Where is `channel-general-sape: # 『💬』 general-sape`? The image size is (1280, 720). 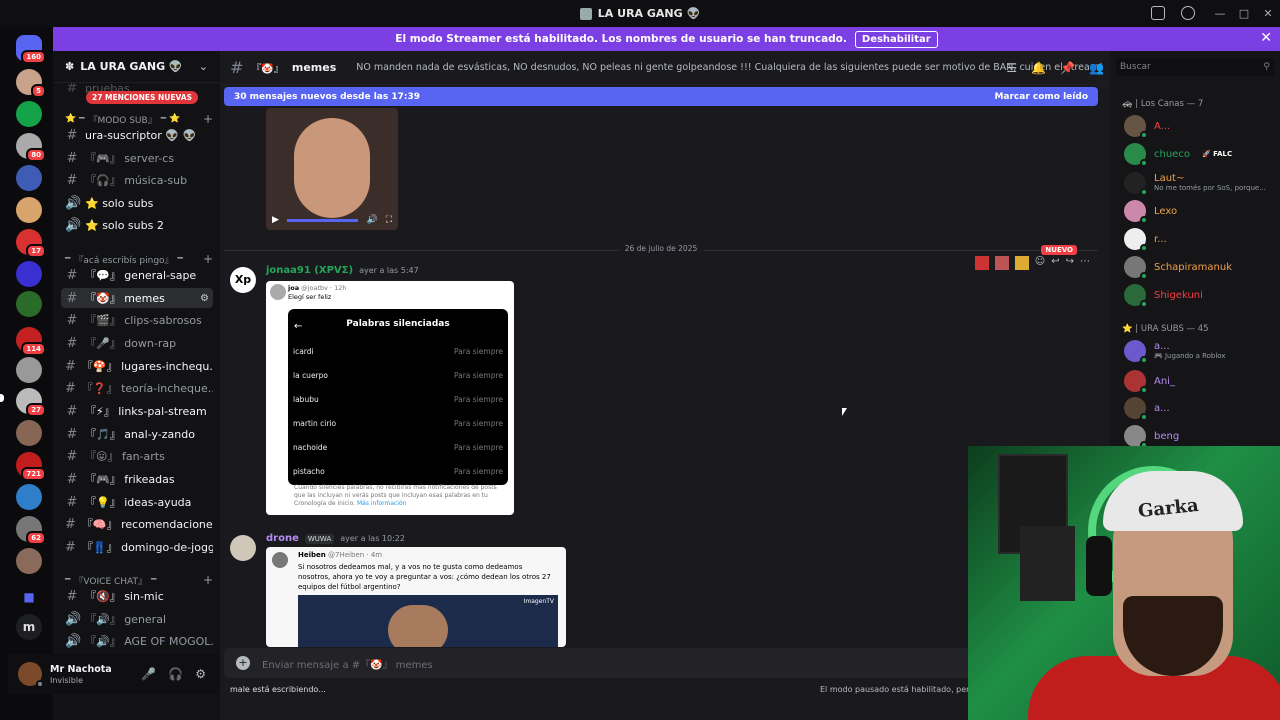
channel-general-sape: # 『💬』 general-sape is located at coordinates (137, 275).